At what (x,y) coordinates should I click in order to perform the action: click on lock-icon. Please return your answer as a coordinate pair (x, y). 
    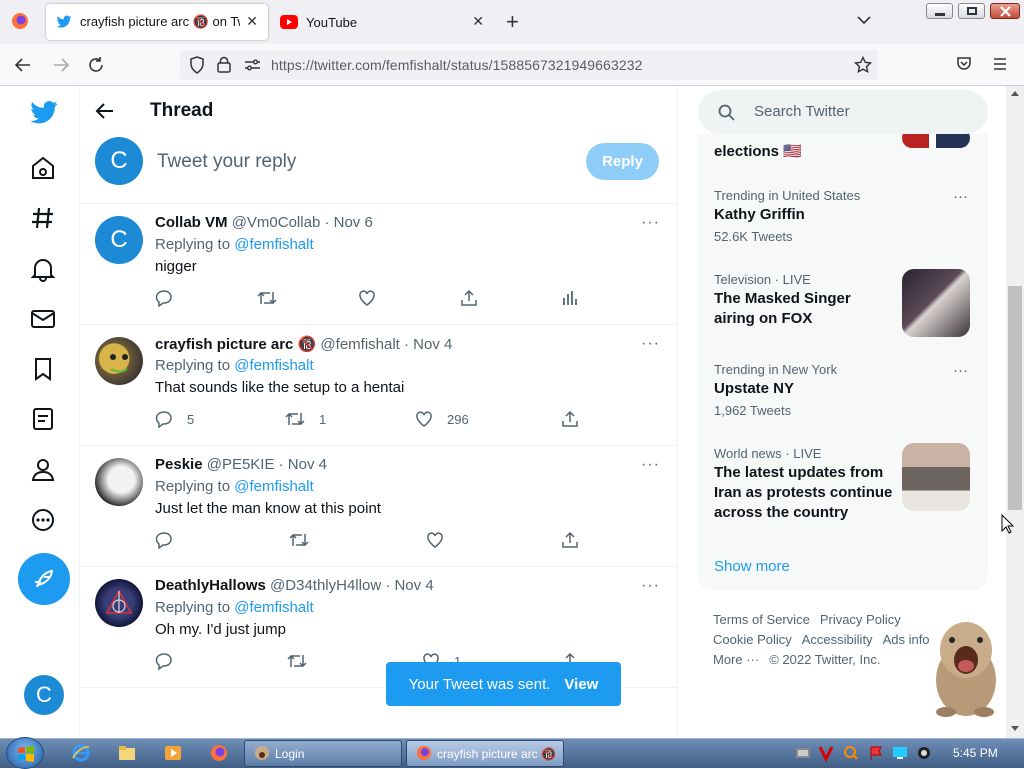
    Looking at the image, I should click on (224, 64).